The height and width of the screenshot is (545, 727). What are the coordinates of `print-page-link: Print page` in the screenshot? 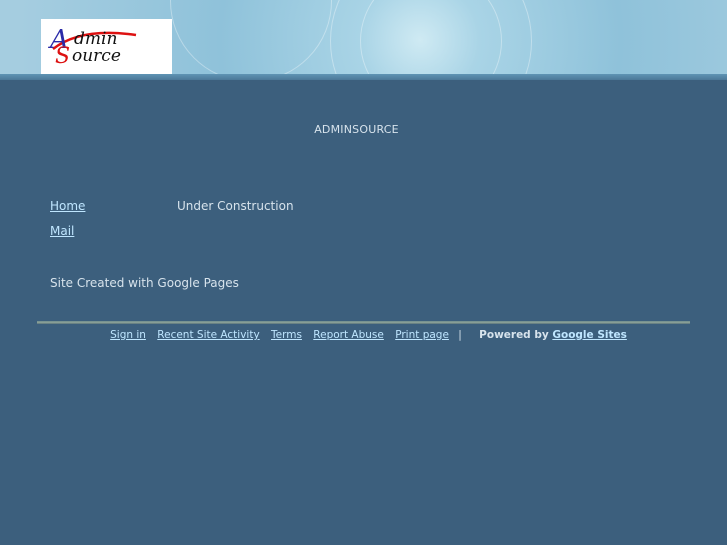 It's located at (422, 335).